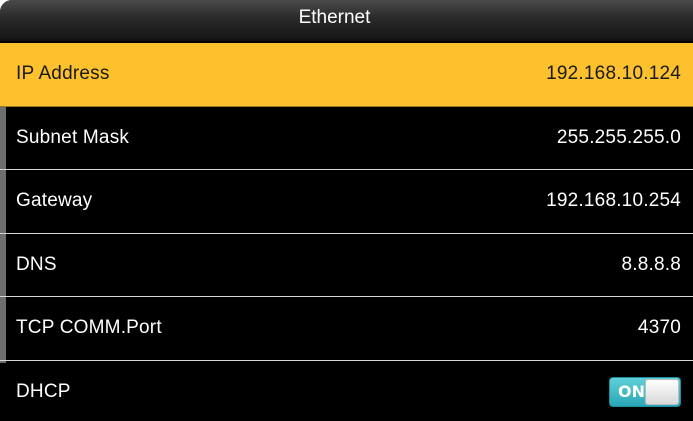 The width and height of the screenshot is (693, 421). Describe the element at coordinates (89, 328) in the screenshot. I see `setting-label: TCP COMM.Port` at that location.